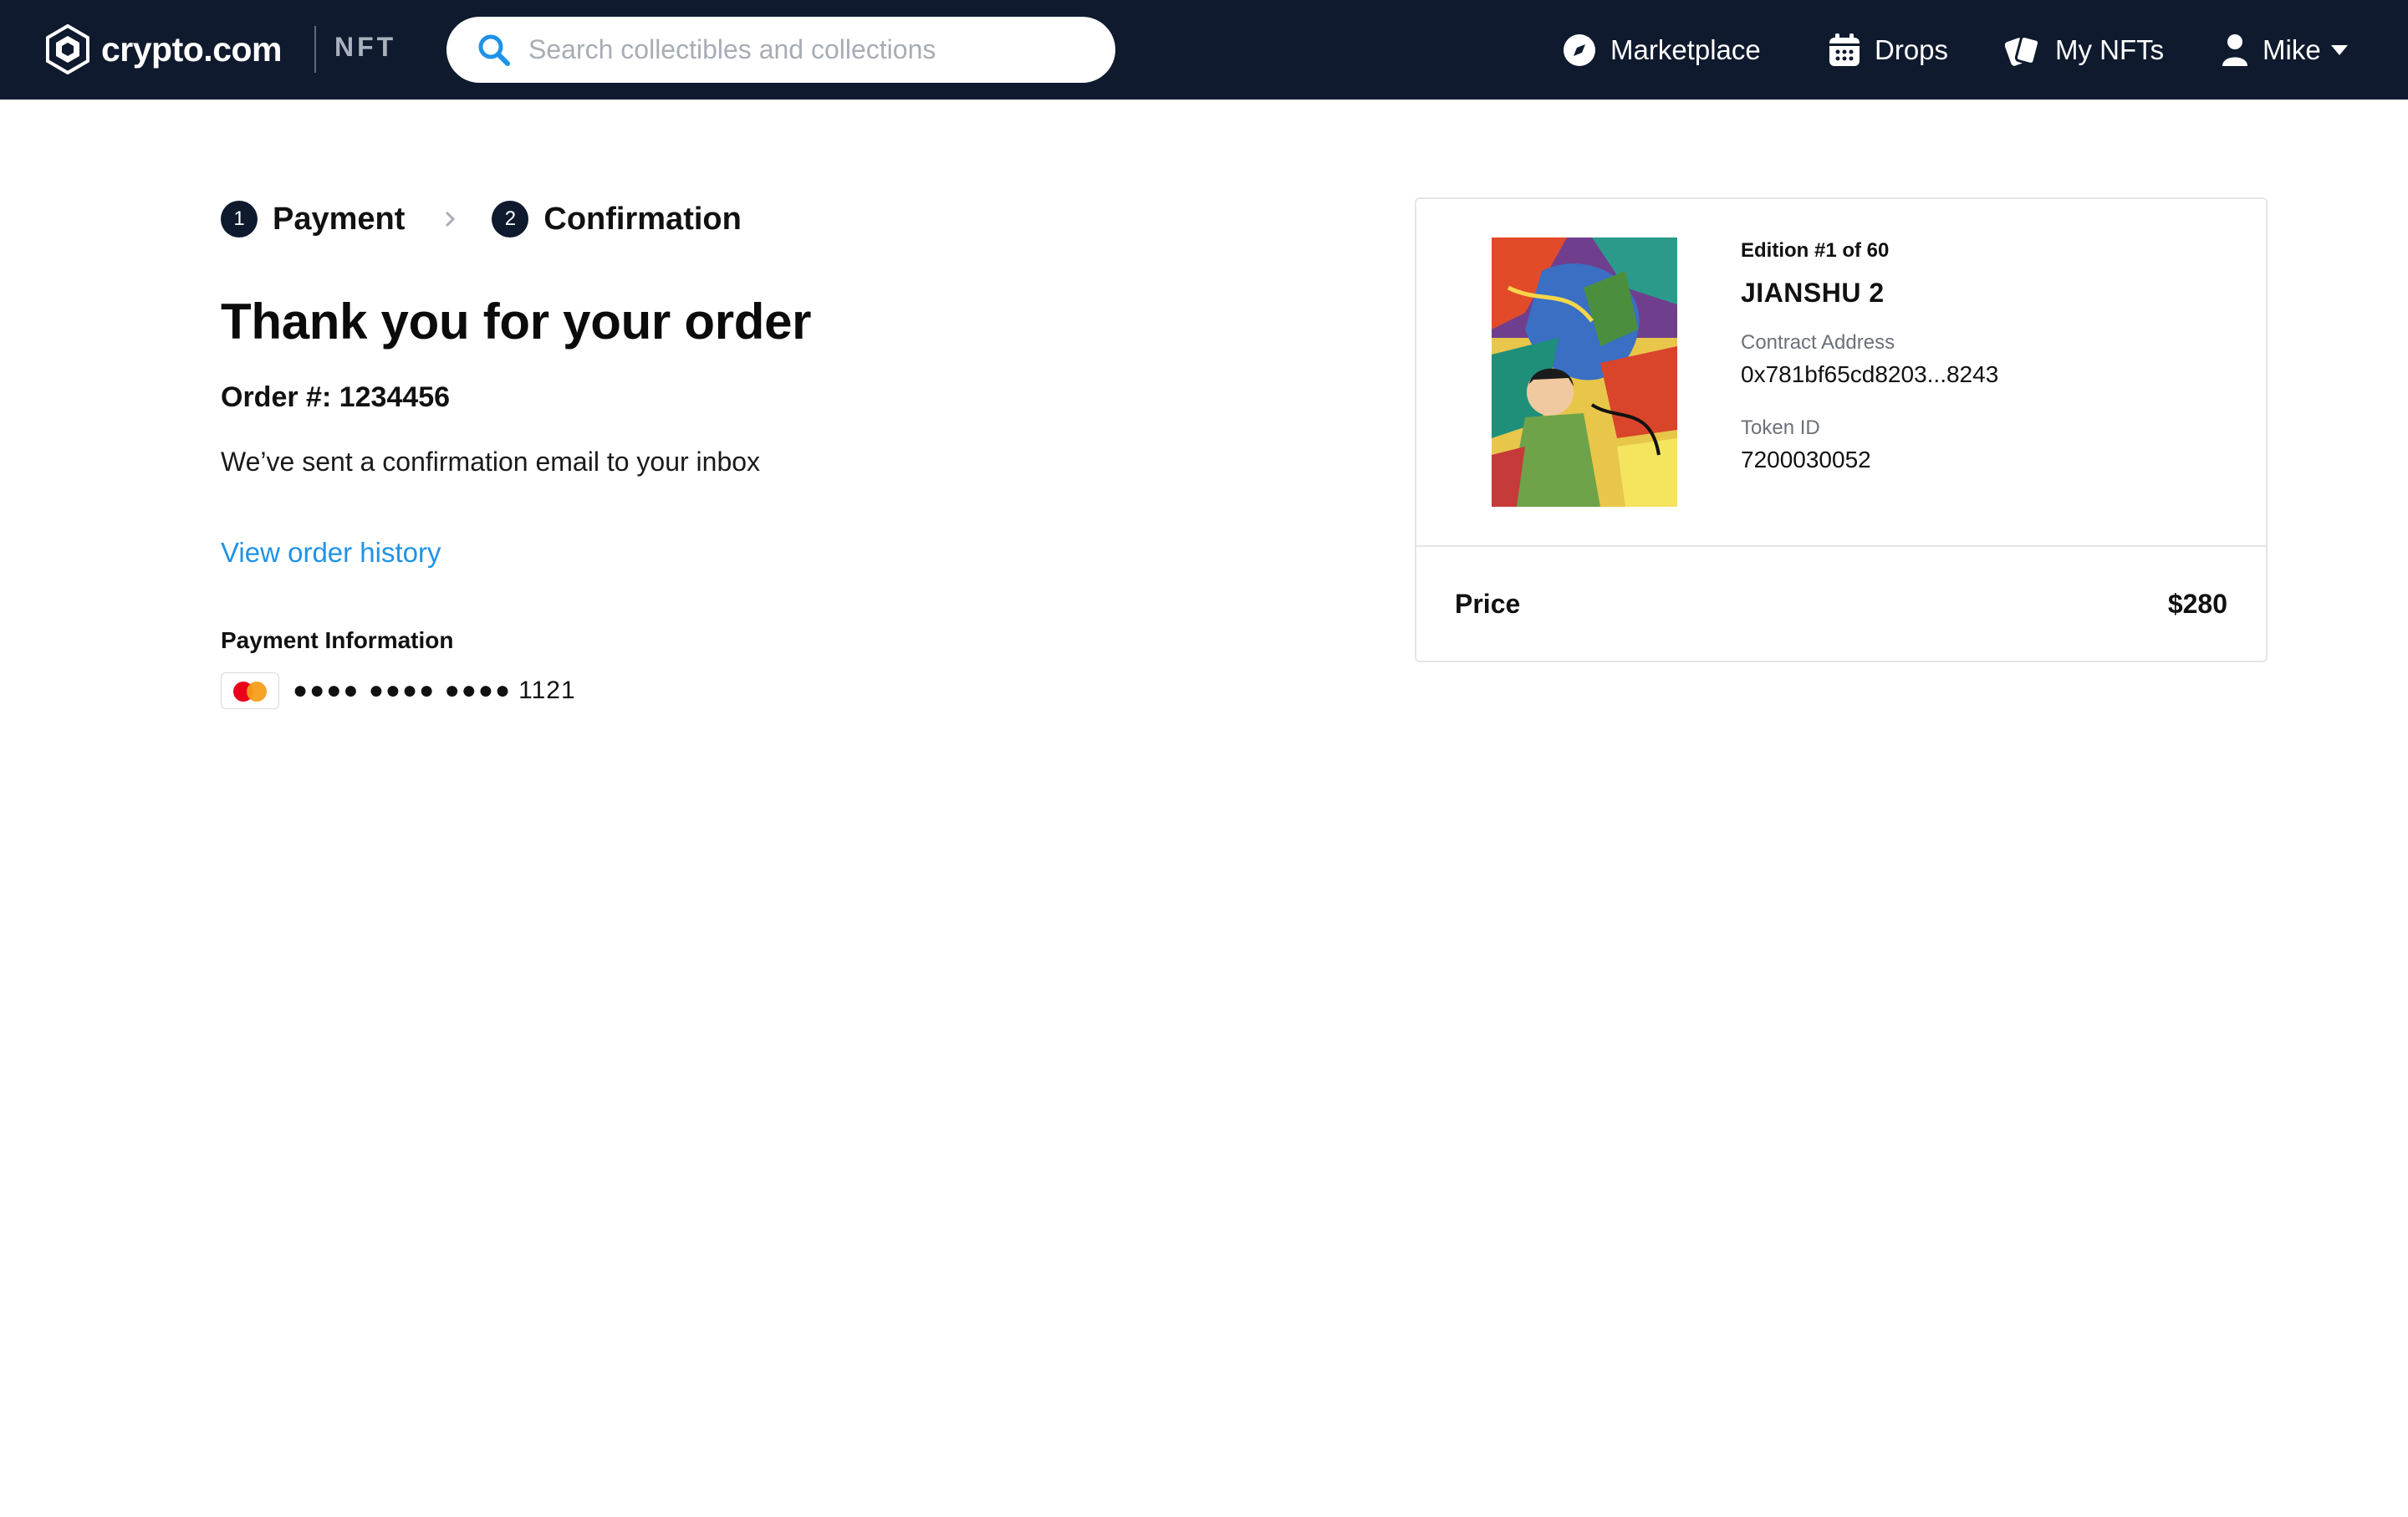 Image resolution: width=2408 pixels, height=1517 pixels. I want to click on order-number: Order #: 1234456, so click(336, 397).